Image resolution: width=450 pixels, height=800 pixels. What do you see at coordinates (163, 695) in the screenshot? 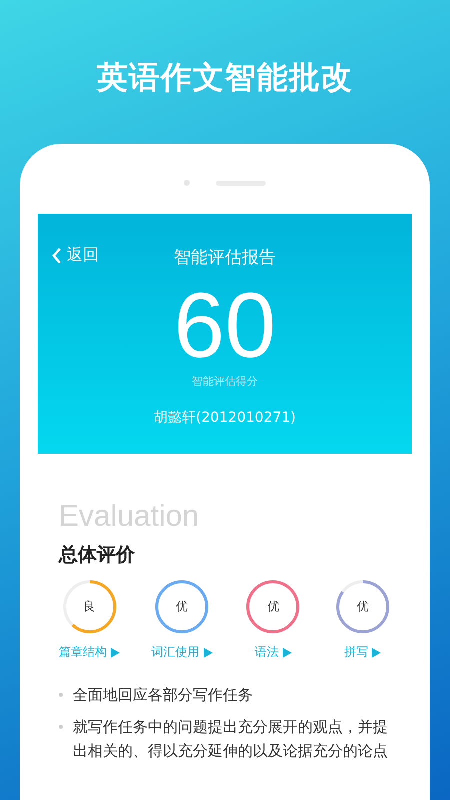
I see `bullet-text: 全面地回应各部分写作任务` at bounding box center [163, 695].